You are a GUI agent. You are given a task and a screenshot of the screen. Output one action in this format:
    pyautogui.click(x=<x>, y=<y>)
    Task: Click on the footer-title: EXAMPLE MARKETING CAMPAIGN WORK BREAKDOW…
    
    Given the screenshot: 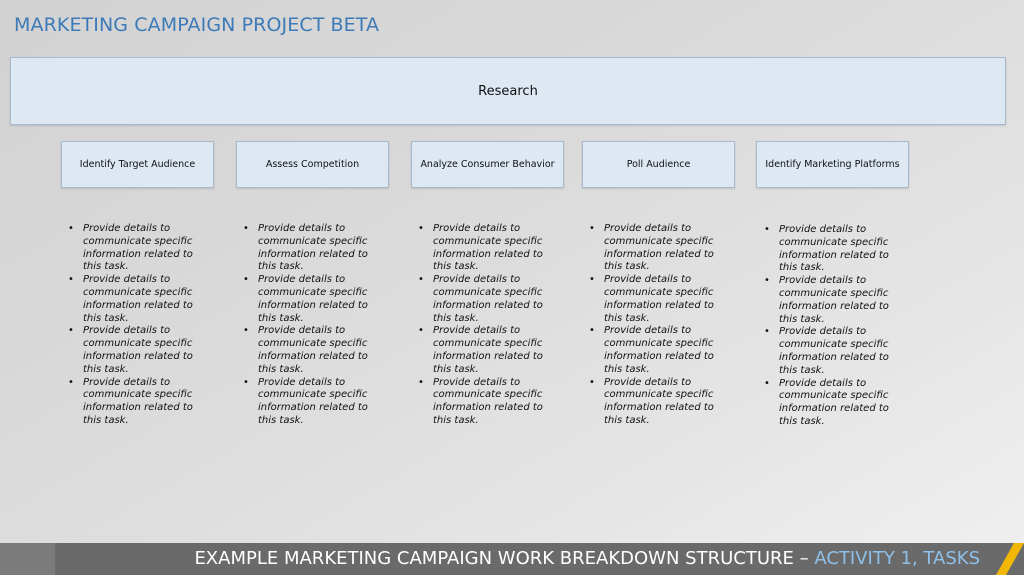 What is the action you would take?
    pyautogui.click(x=587, y=558)
    